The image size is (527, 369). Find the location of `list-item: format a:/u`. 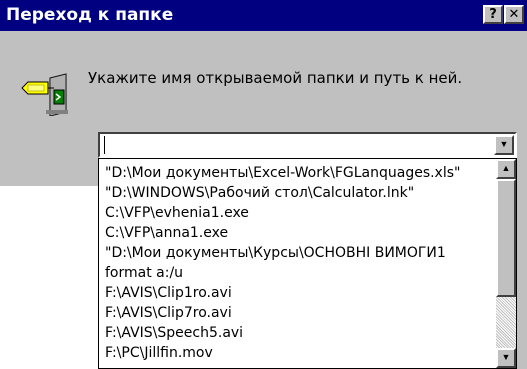

list-item: format a:/u is located at coordinates (299, 273).